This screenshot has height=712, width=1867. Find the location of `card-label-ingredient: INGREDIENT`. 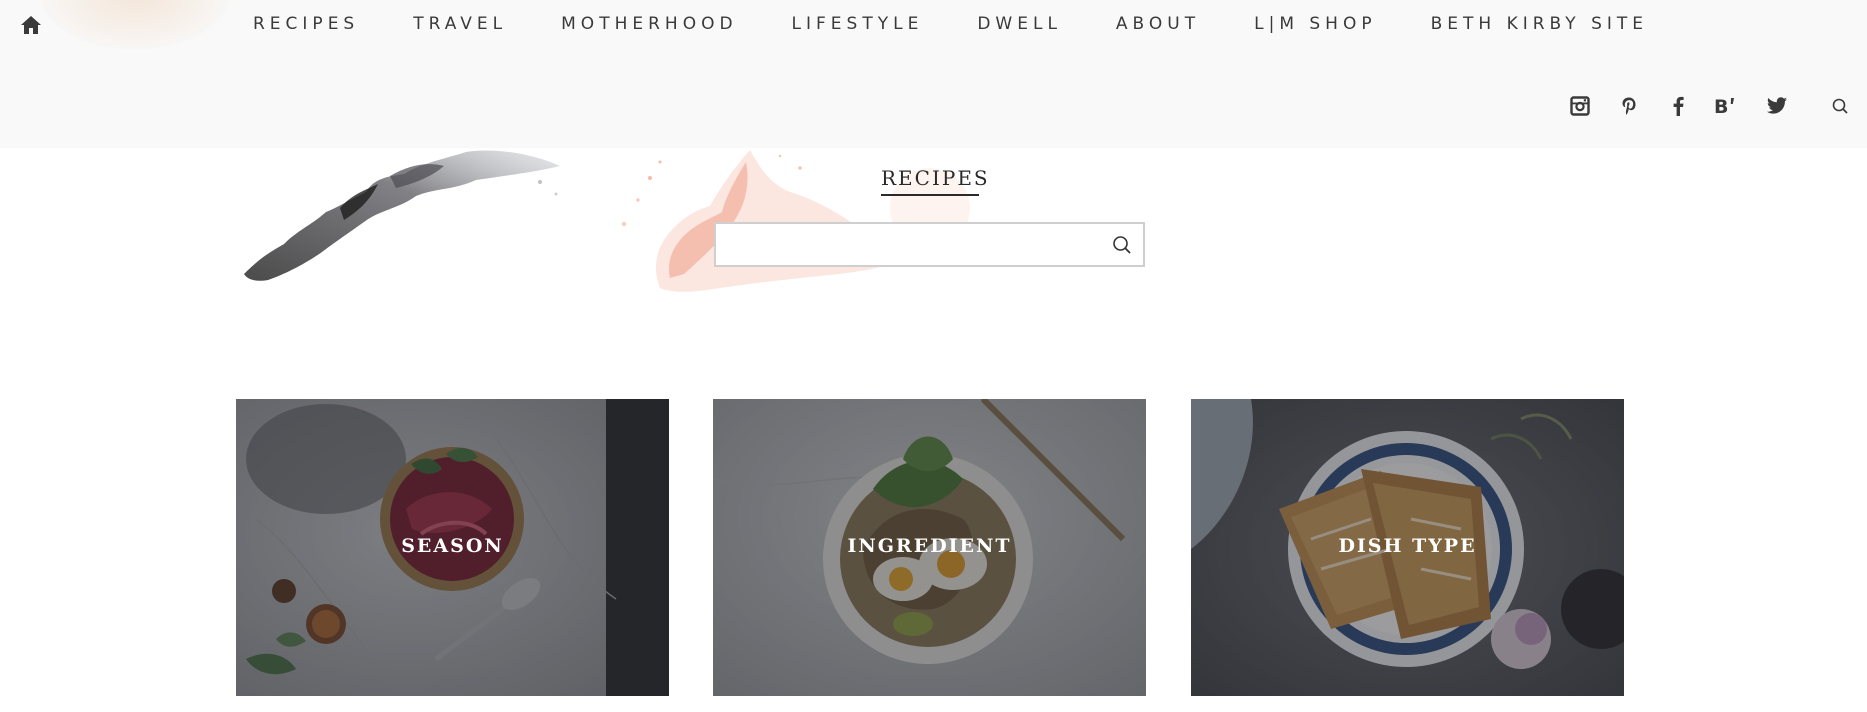

card-label-ingredient: INGREDIENT is located at coordinates (929, 546).